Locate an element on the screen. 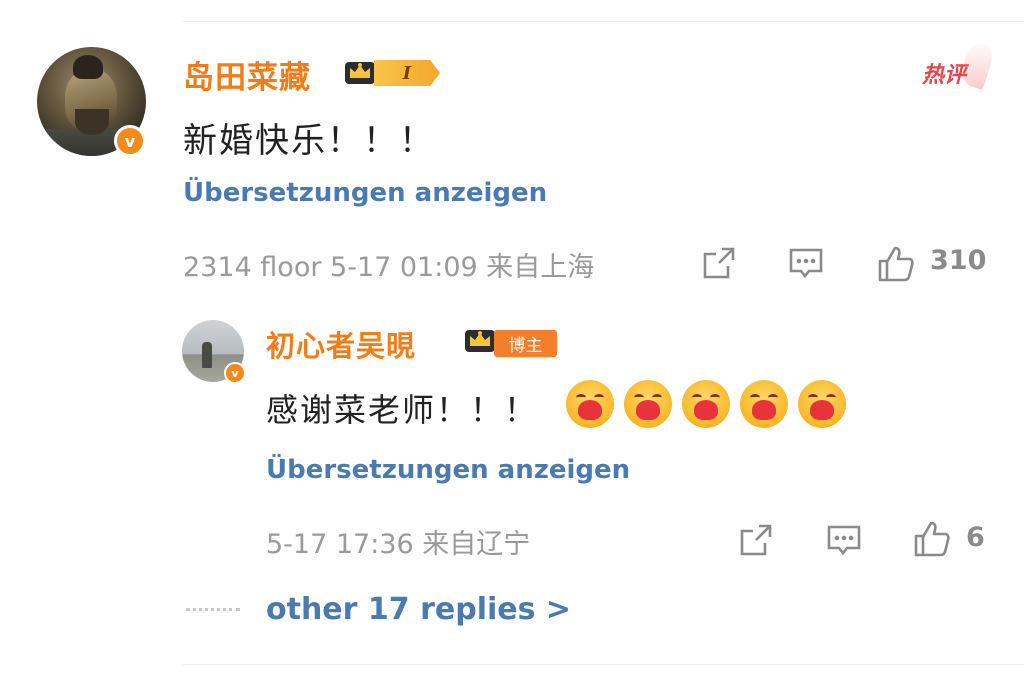 The image size is (1024, 683). host-badge: 博主 is located at coordinates (525, 343).